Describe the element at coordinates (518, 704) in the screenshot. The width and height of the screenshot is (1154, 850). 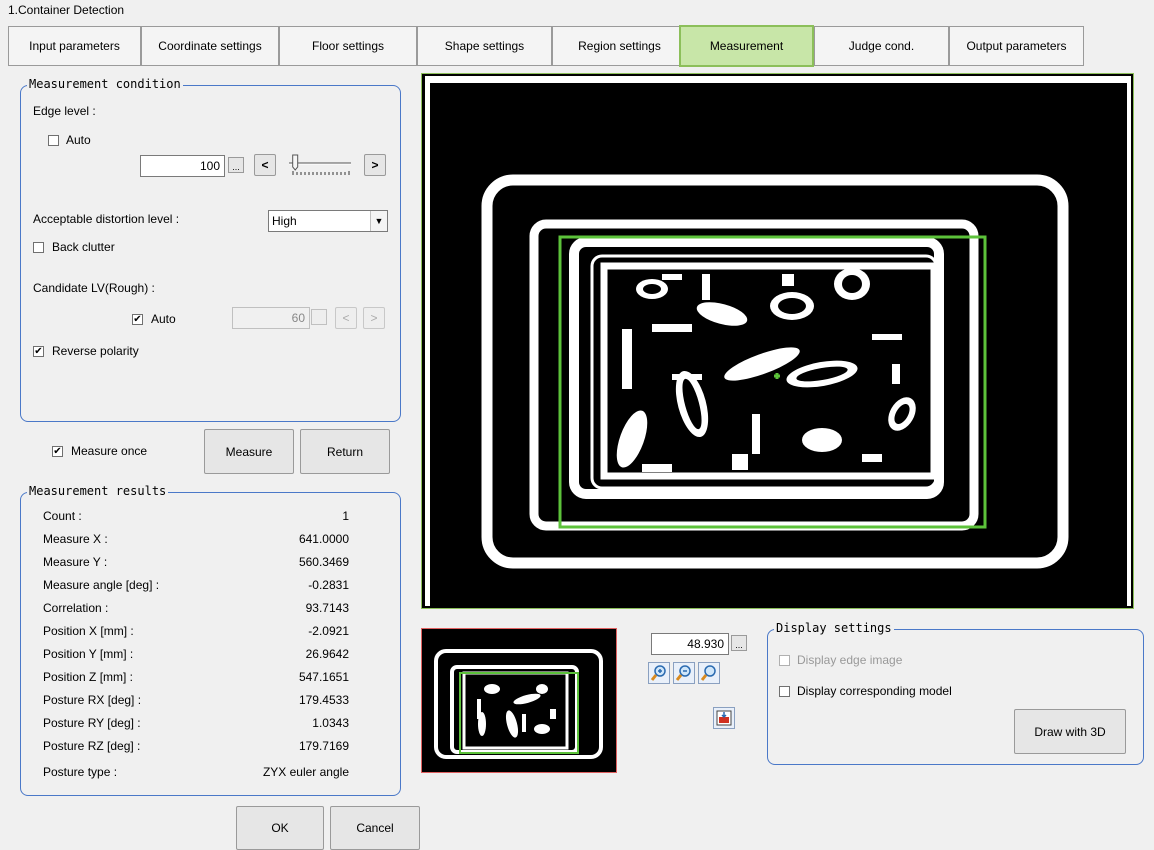
I see `thumbnail-image` at that location.